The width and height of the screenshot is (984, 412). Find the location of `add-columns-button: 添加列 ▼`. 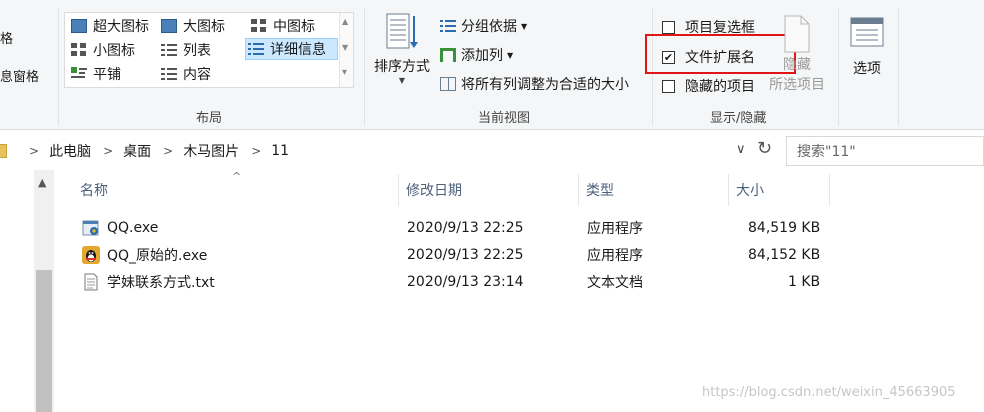

add-columns-button: 添加列 ▼ is located at coordinates (476, 55).